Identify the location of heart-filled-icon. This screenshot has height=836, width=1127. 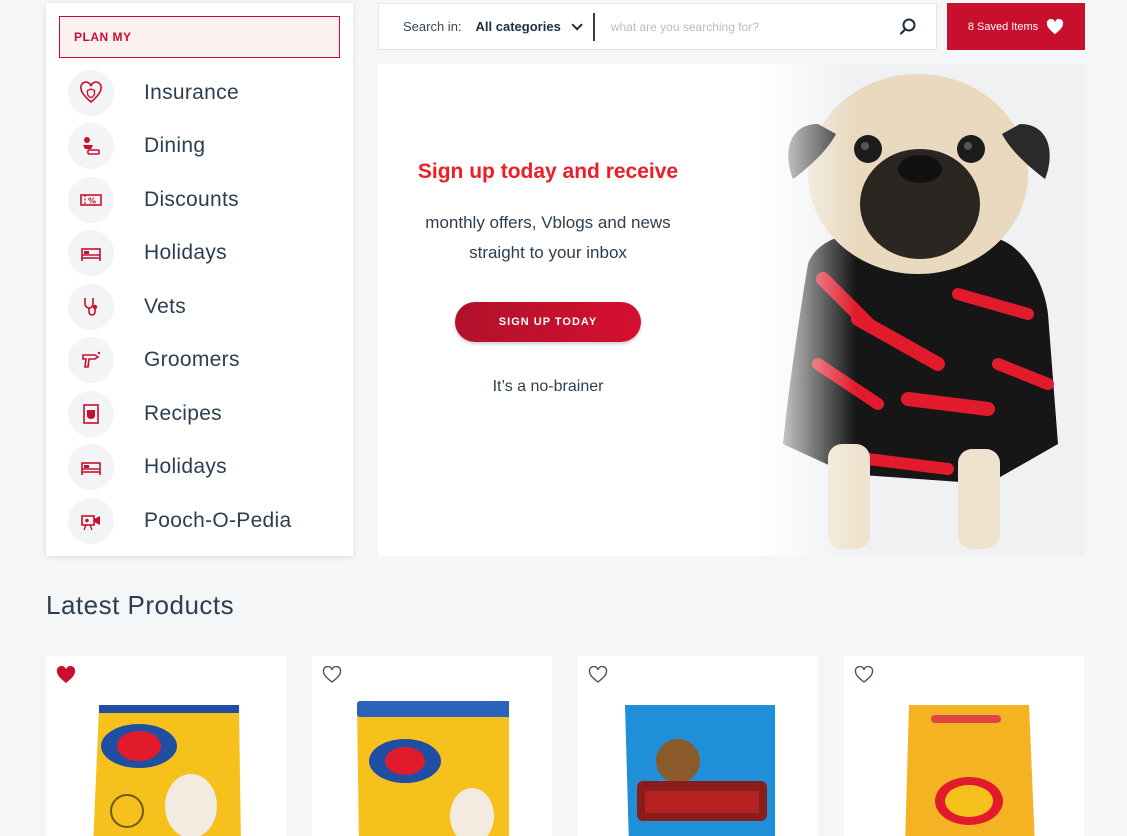
(66, 675).